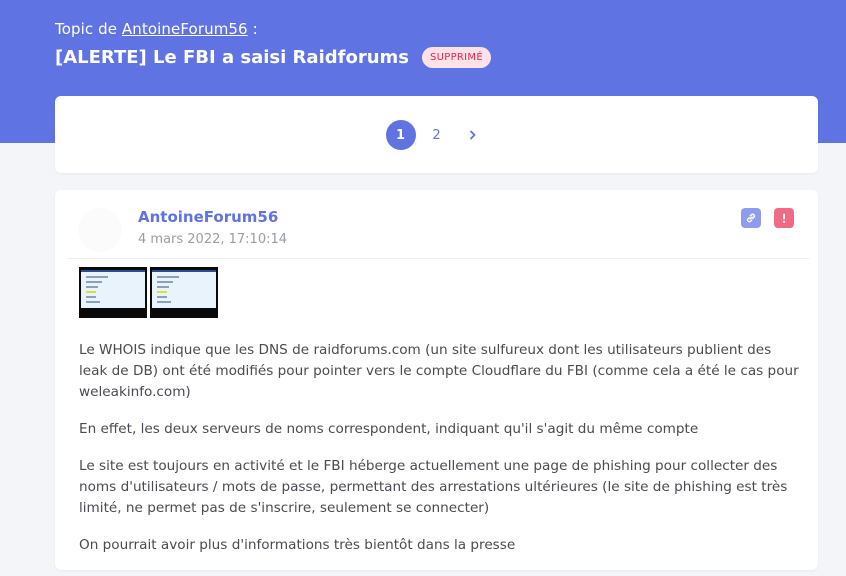 The width and height of the screenshot is (846, 576). I want to click on page-2-button: 2, so click(437, 135).